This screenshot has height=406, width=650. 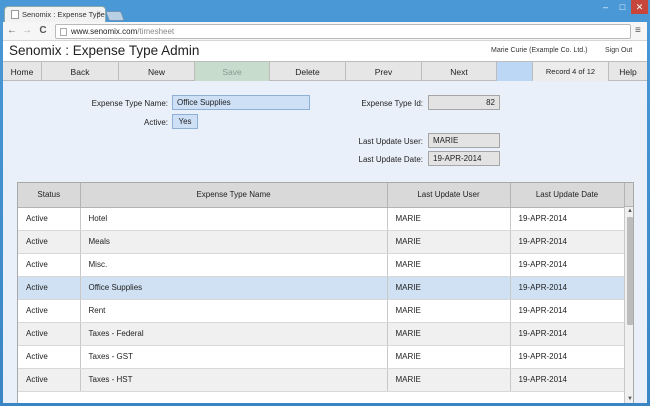 What do you see at coordinates (156, 31) in the screenshot?
I see `url-path: /timesheet` at bounding box center [156, 31].